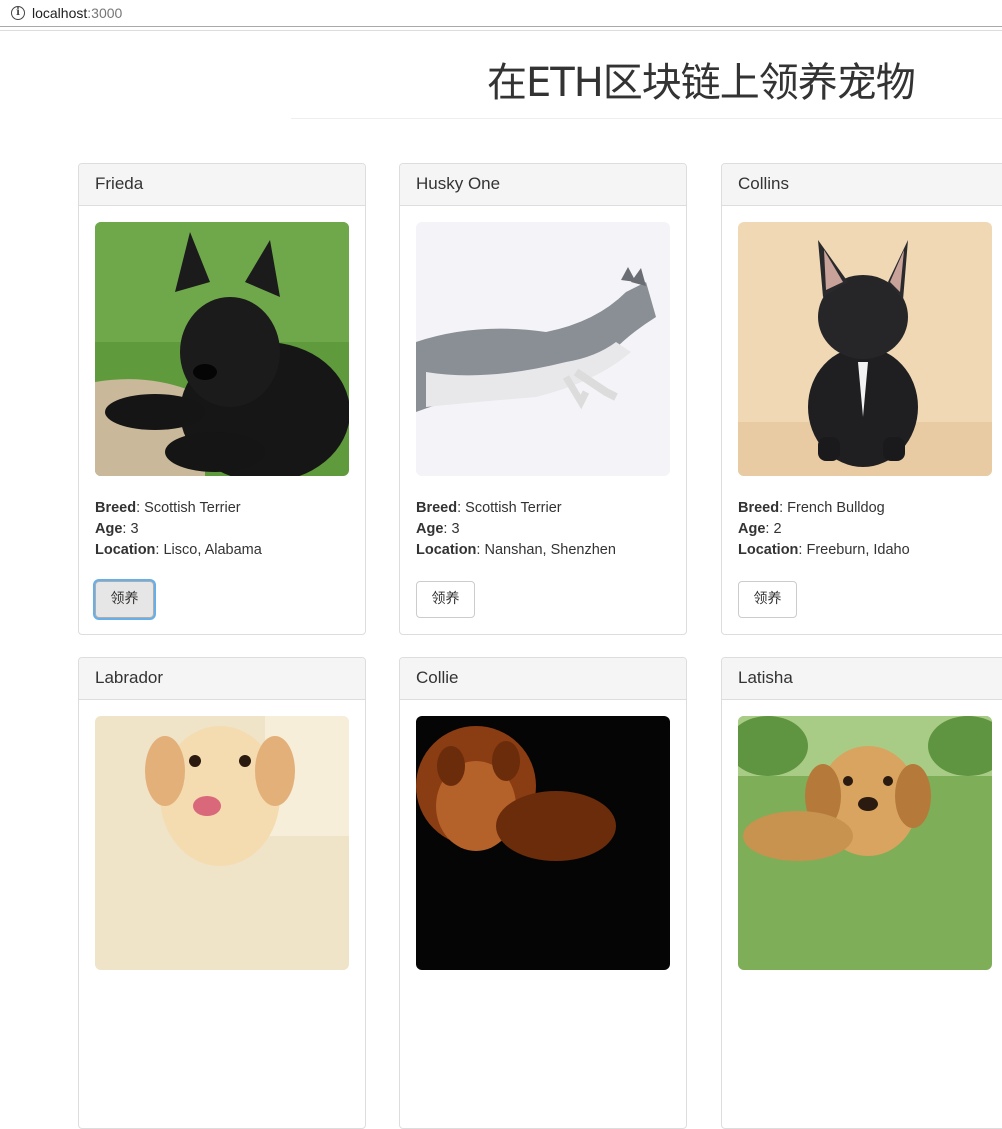 The width and height of the screenshot is (1002, 1129). I want to click on pet-name: Collie, so click(543, 679).